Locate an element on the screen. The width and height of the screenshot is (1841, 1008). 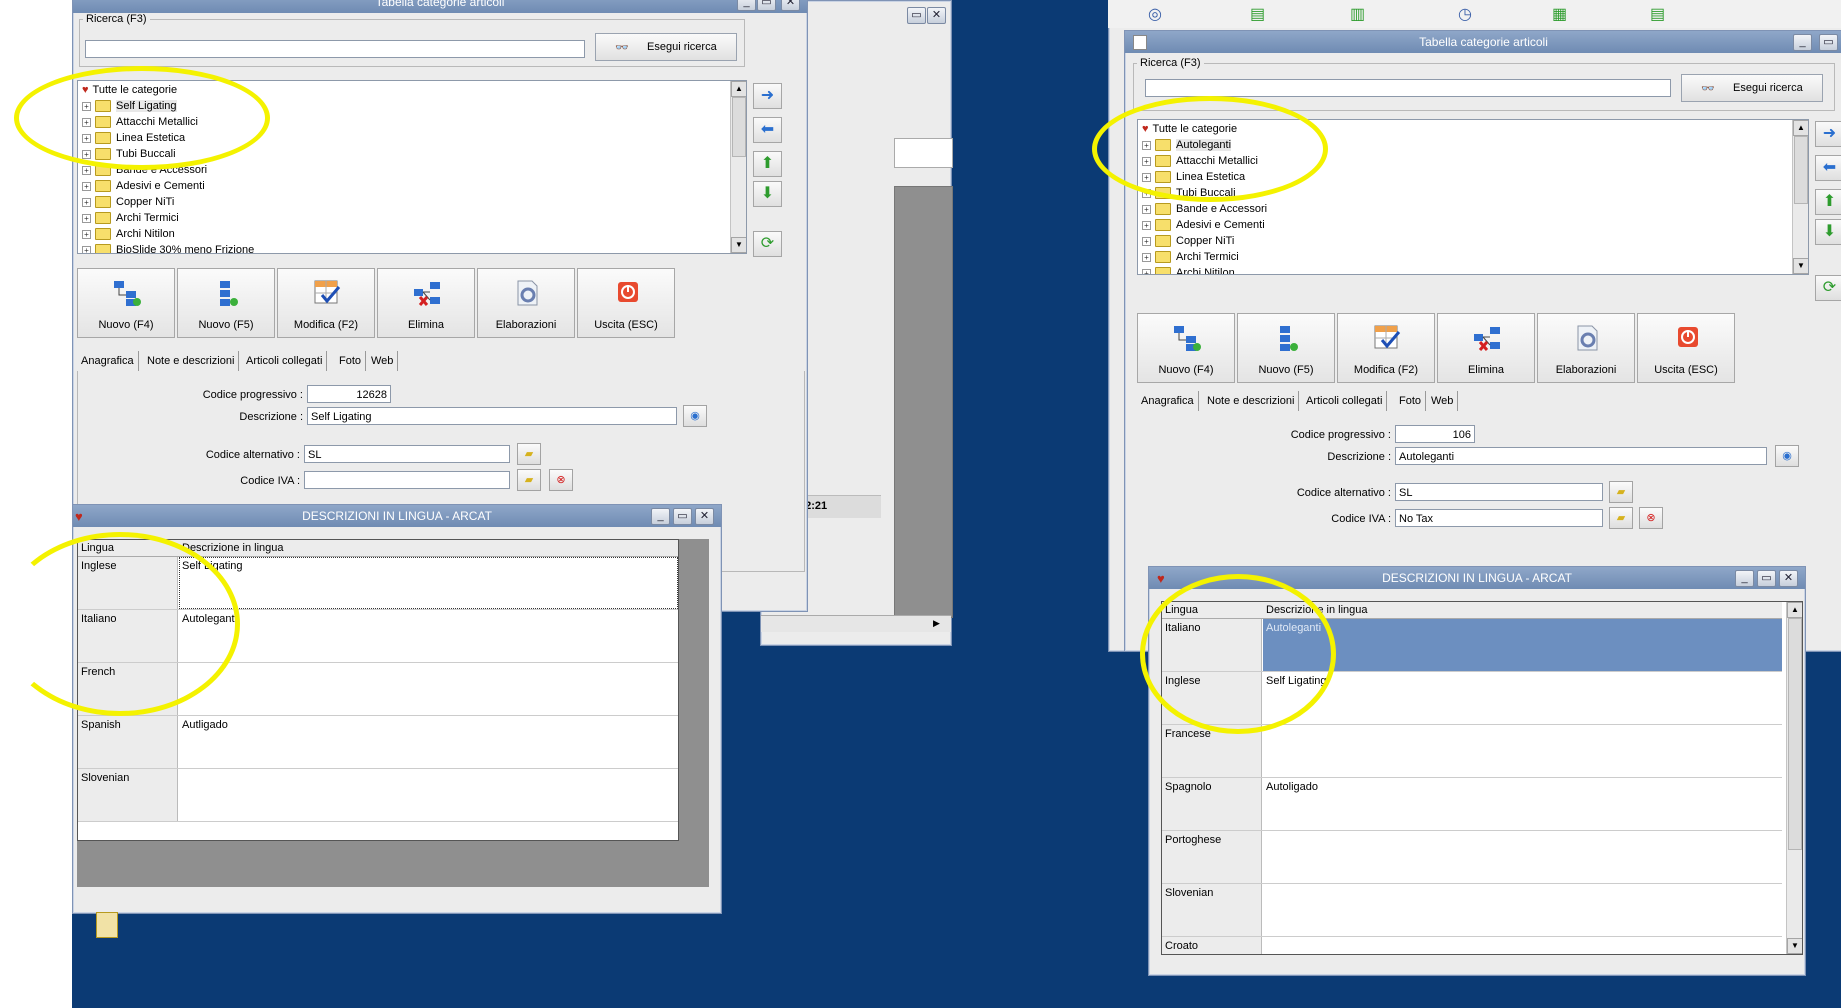
left-search-button: 👓 Esegui ricerca is located at coordinates (666, 47).